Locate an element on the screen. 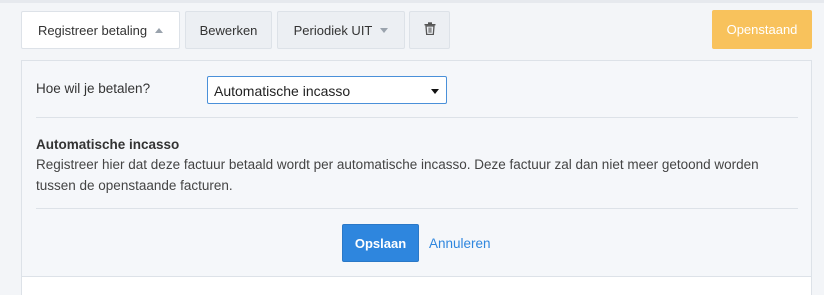 The image size is (824, 295). content-below-panel is located at coordinates (416, 286).